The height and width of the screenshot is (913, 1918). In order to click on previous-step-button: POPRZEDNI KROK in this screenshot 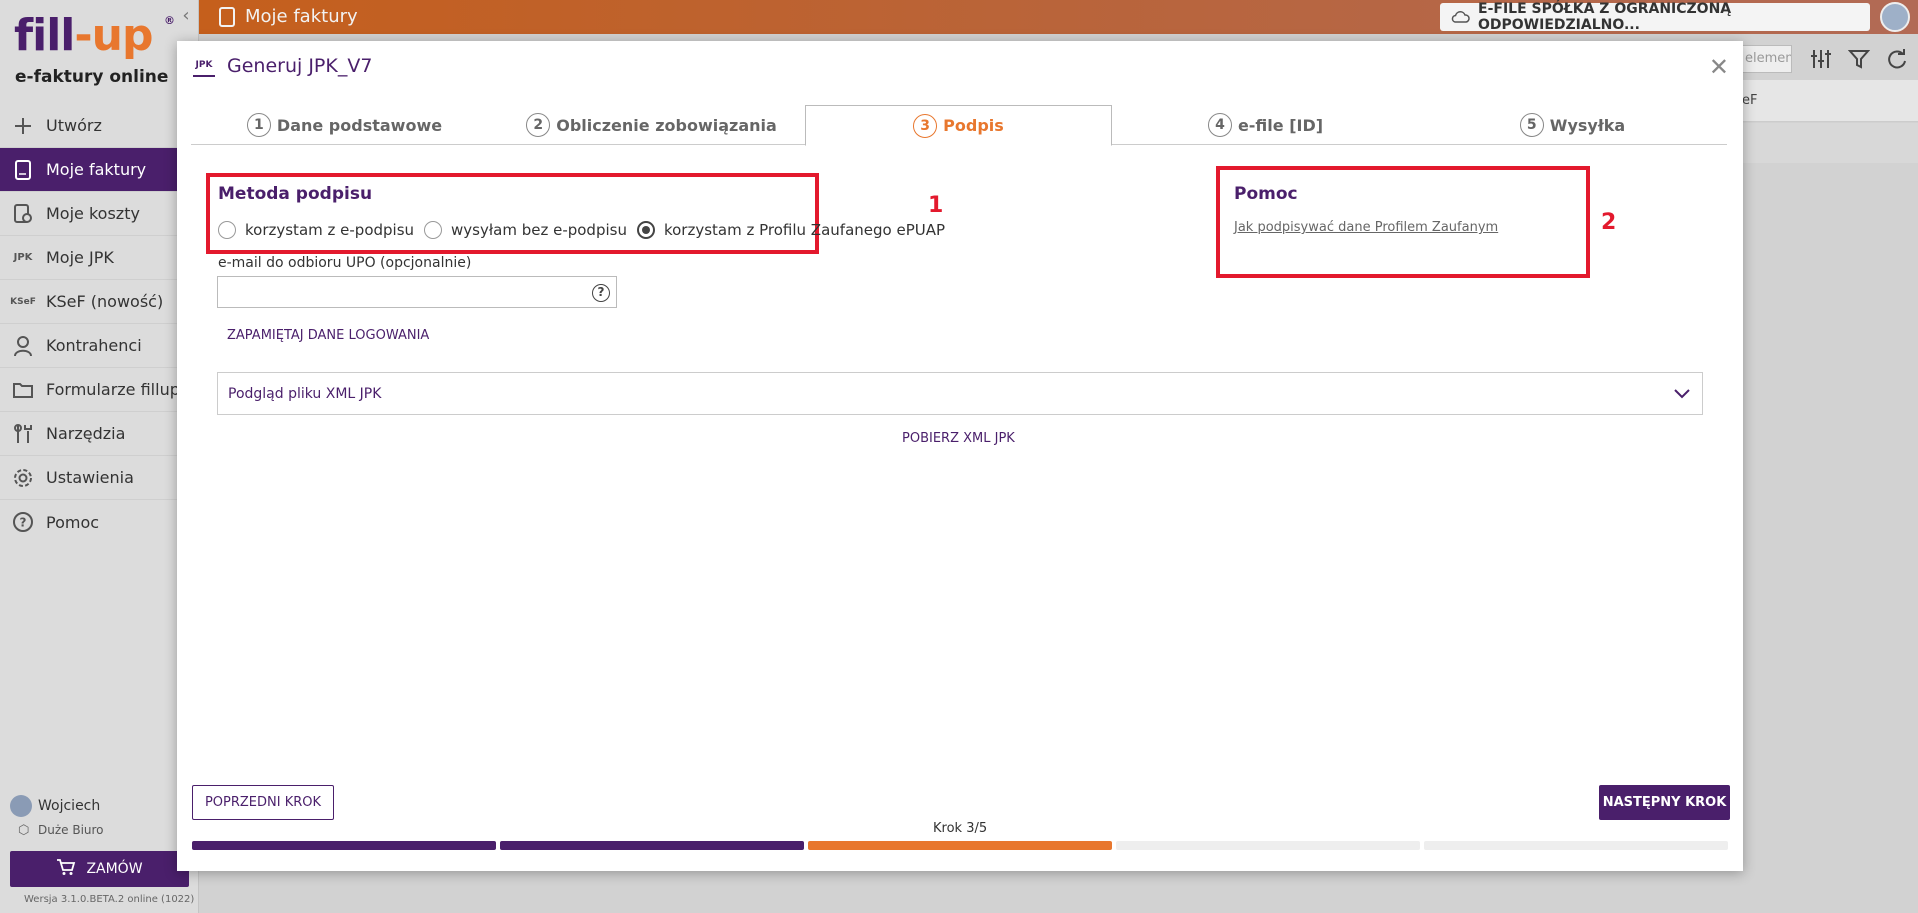, I will do `click(263, 802)`.